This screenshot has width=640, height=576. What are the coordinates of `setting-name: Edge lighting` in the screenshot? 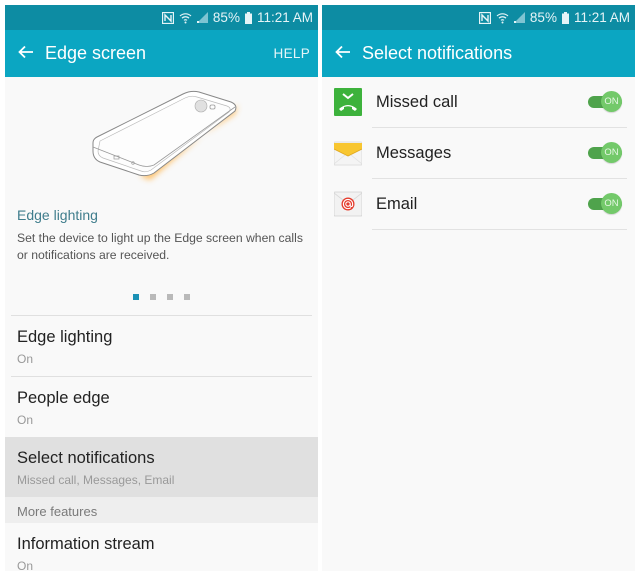 It's located at (65, 337).